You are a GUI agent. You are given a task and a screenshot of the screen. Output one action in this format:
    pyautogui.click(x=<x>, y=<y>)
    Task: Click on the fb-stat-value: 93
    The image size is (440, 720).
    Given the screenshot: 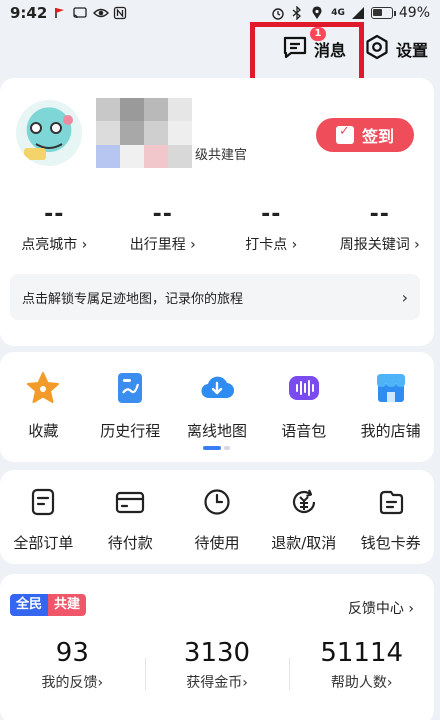 What is the action you would take?
    pyautogui.click(x=72, y=653)
    